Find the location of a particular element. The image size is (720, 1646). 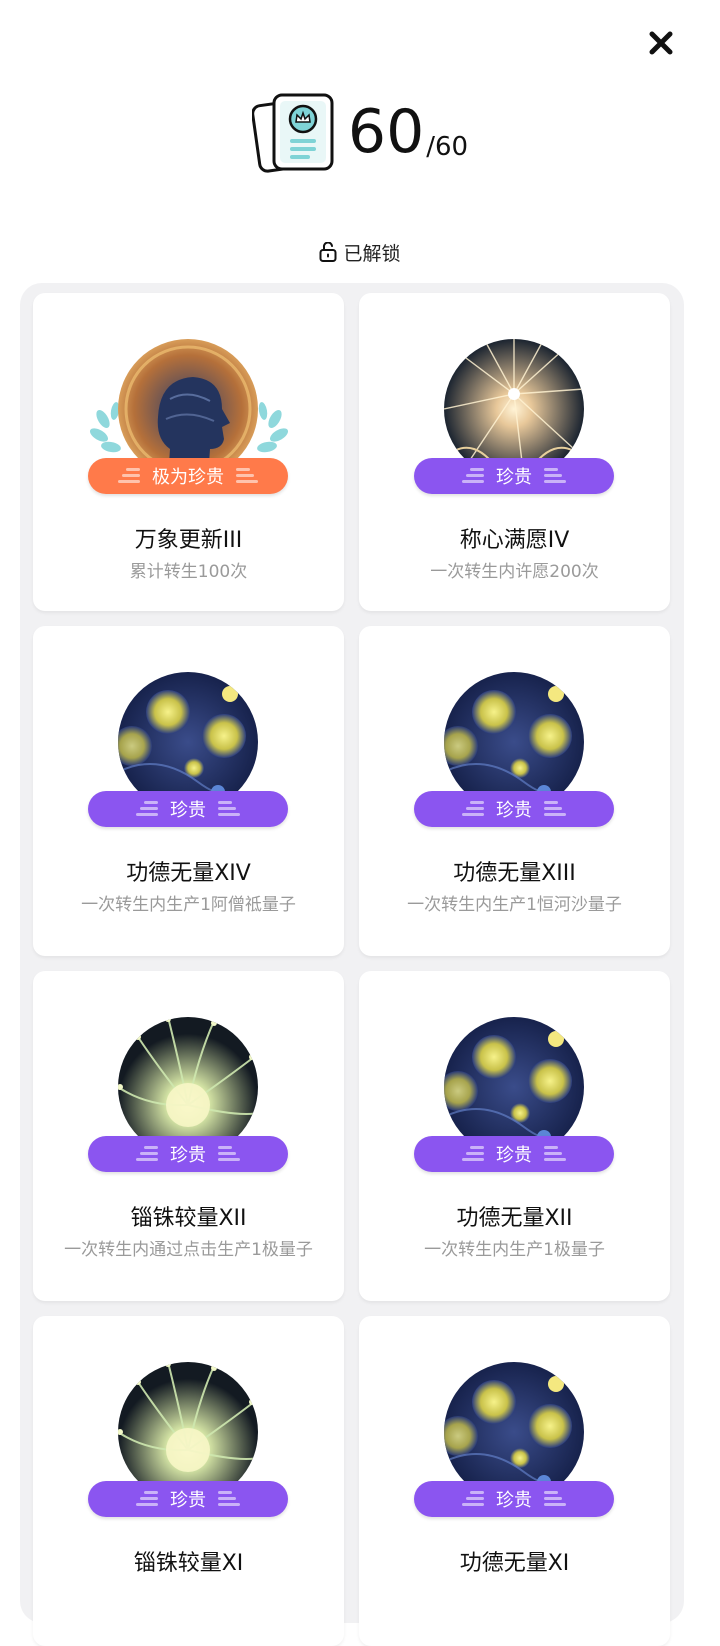

achievement-card: 极为珍贵 万象更新III 累计转生100次 is located at coordinates (188, 452).